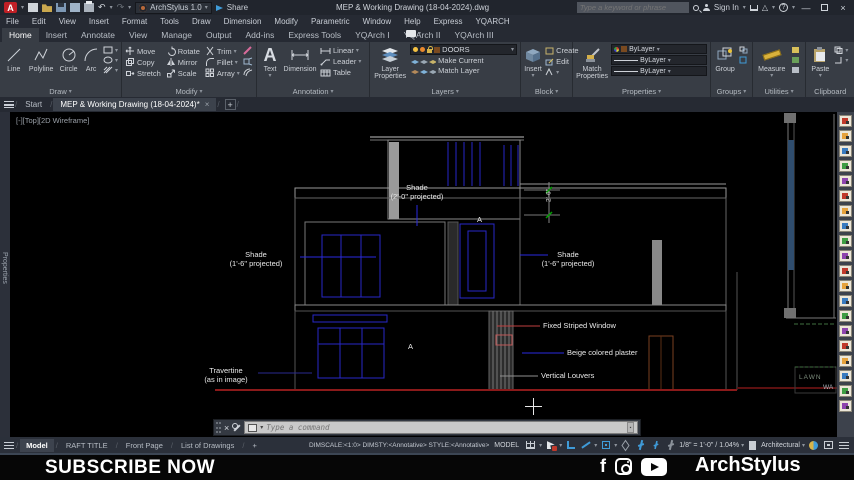 The height and width of the screenshot is (480, 854). Describe the element at coordinates (752, 445) in the screenshot. I see `annotation-monitor-icon` at that location.